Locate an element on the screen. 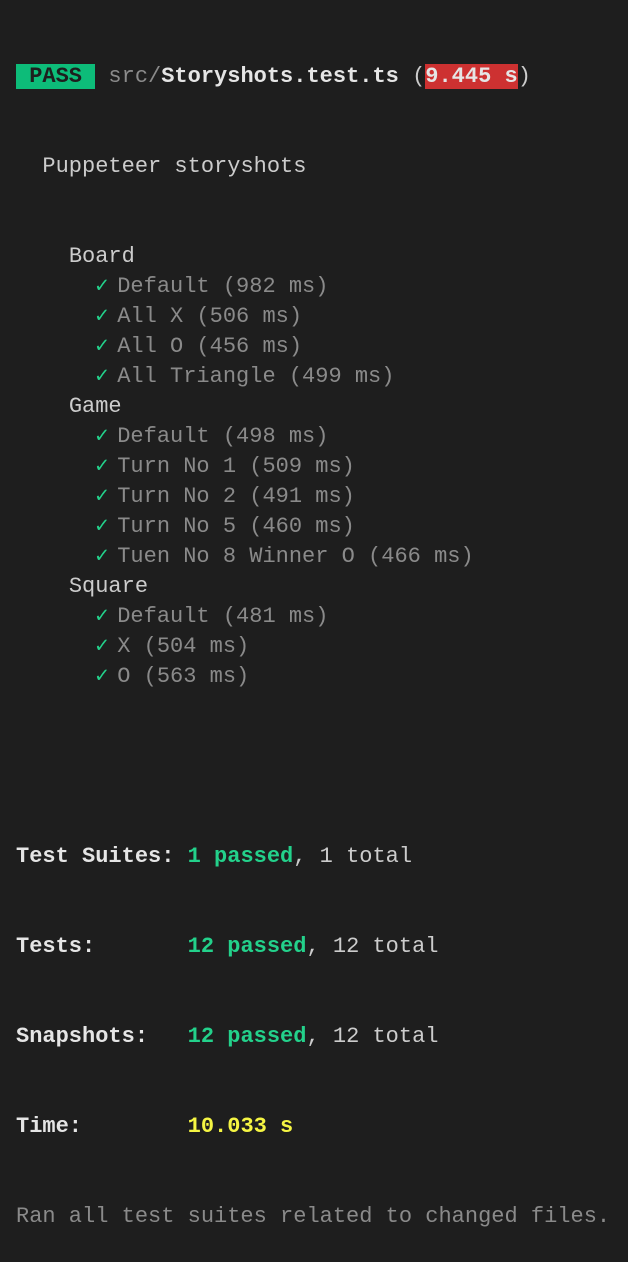 The image size is (628, 1262). test-name: Default (982 ms) is located at coordinates (223, 286).